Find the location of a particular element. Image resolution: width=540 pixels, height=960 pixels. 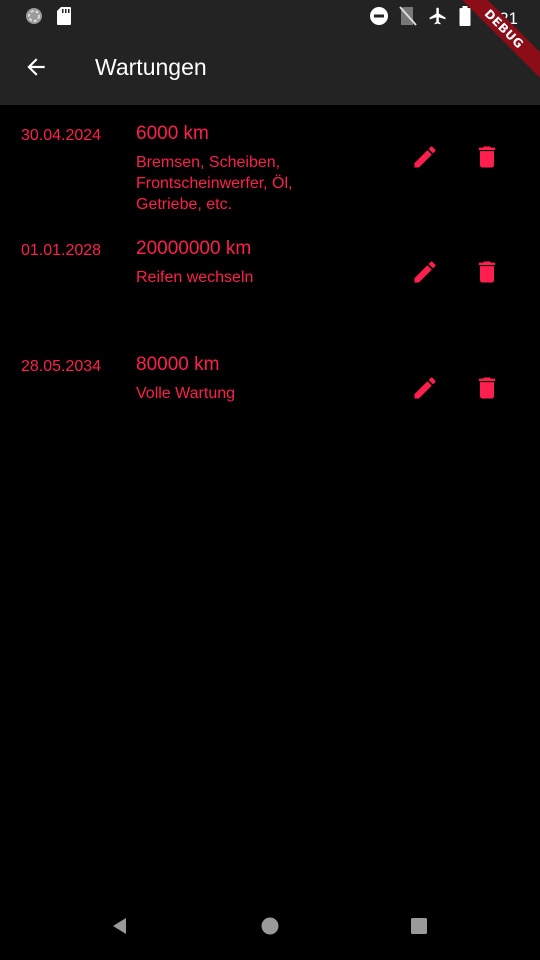

maintenance-km: 6000 km is located at coordinates (172, 133).